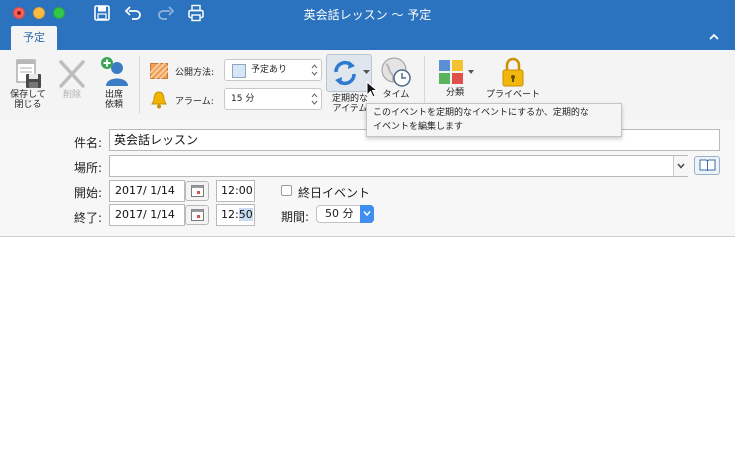 This screenshot has height=450, width=735. I want to click on tab-appointment: 予定, so click(34, 38).